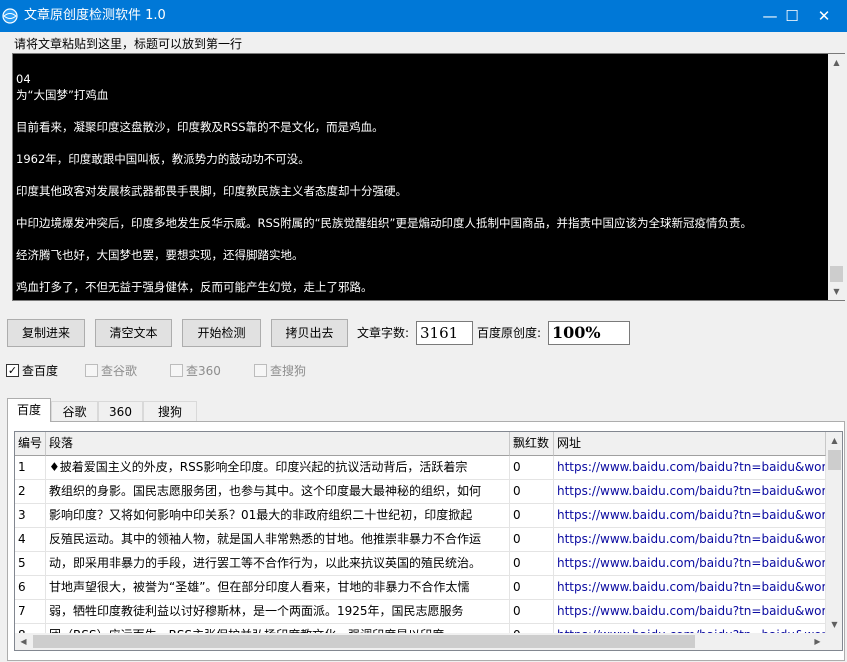  I want to click on column-header-url: 网址, so click(690, 444).